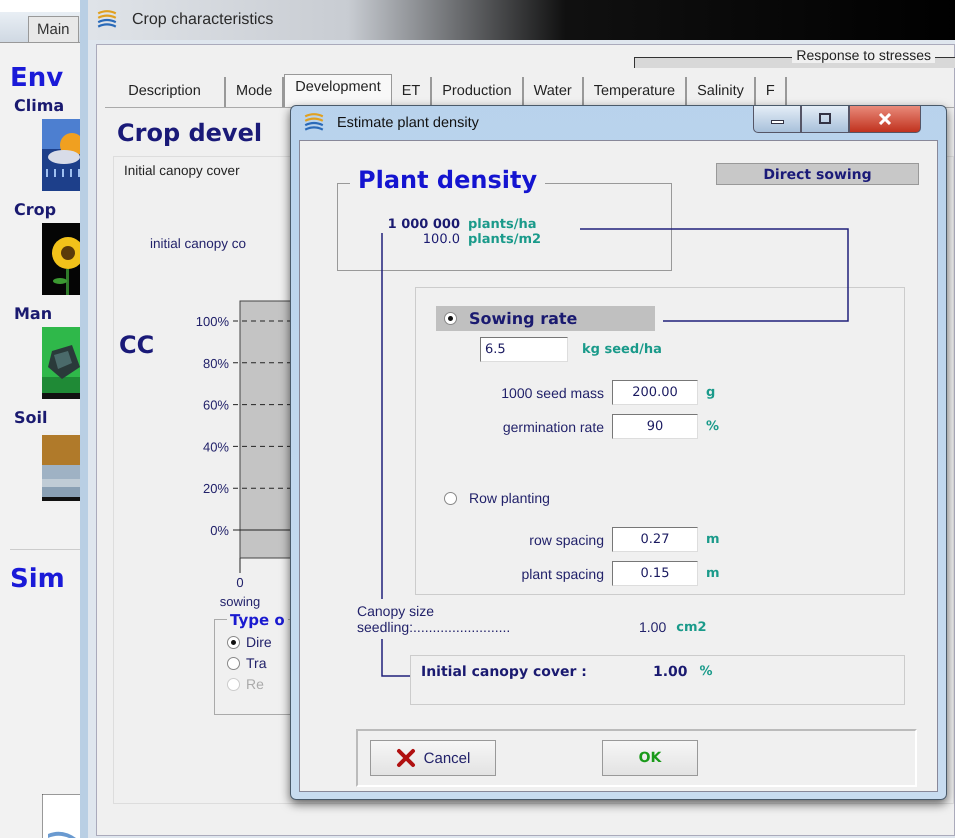  I want to click on minimize-icon, so click(777, 122).